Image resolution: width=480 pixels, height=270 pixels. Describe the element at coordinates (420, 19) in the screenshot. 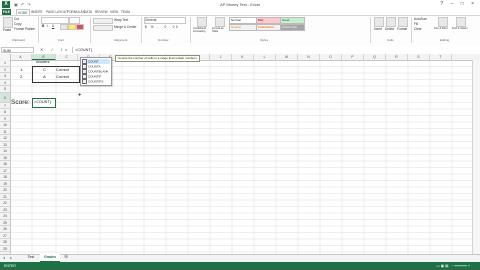

I see `autosum-button: AutoSum` at that location.